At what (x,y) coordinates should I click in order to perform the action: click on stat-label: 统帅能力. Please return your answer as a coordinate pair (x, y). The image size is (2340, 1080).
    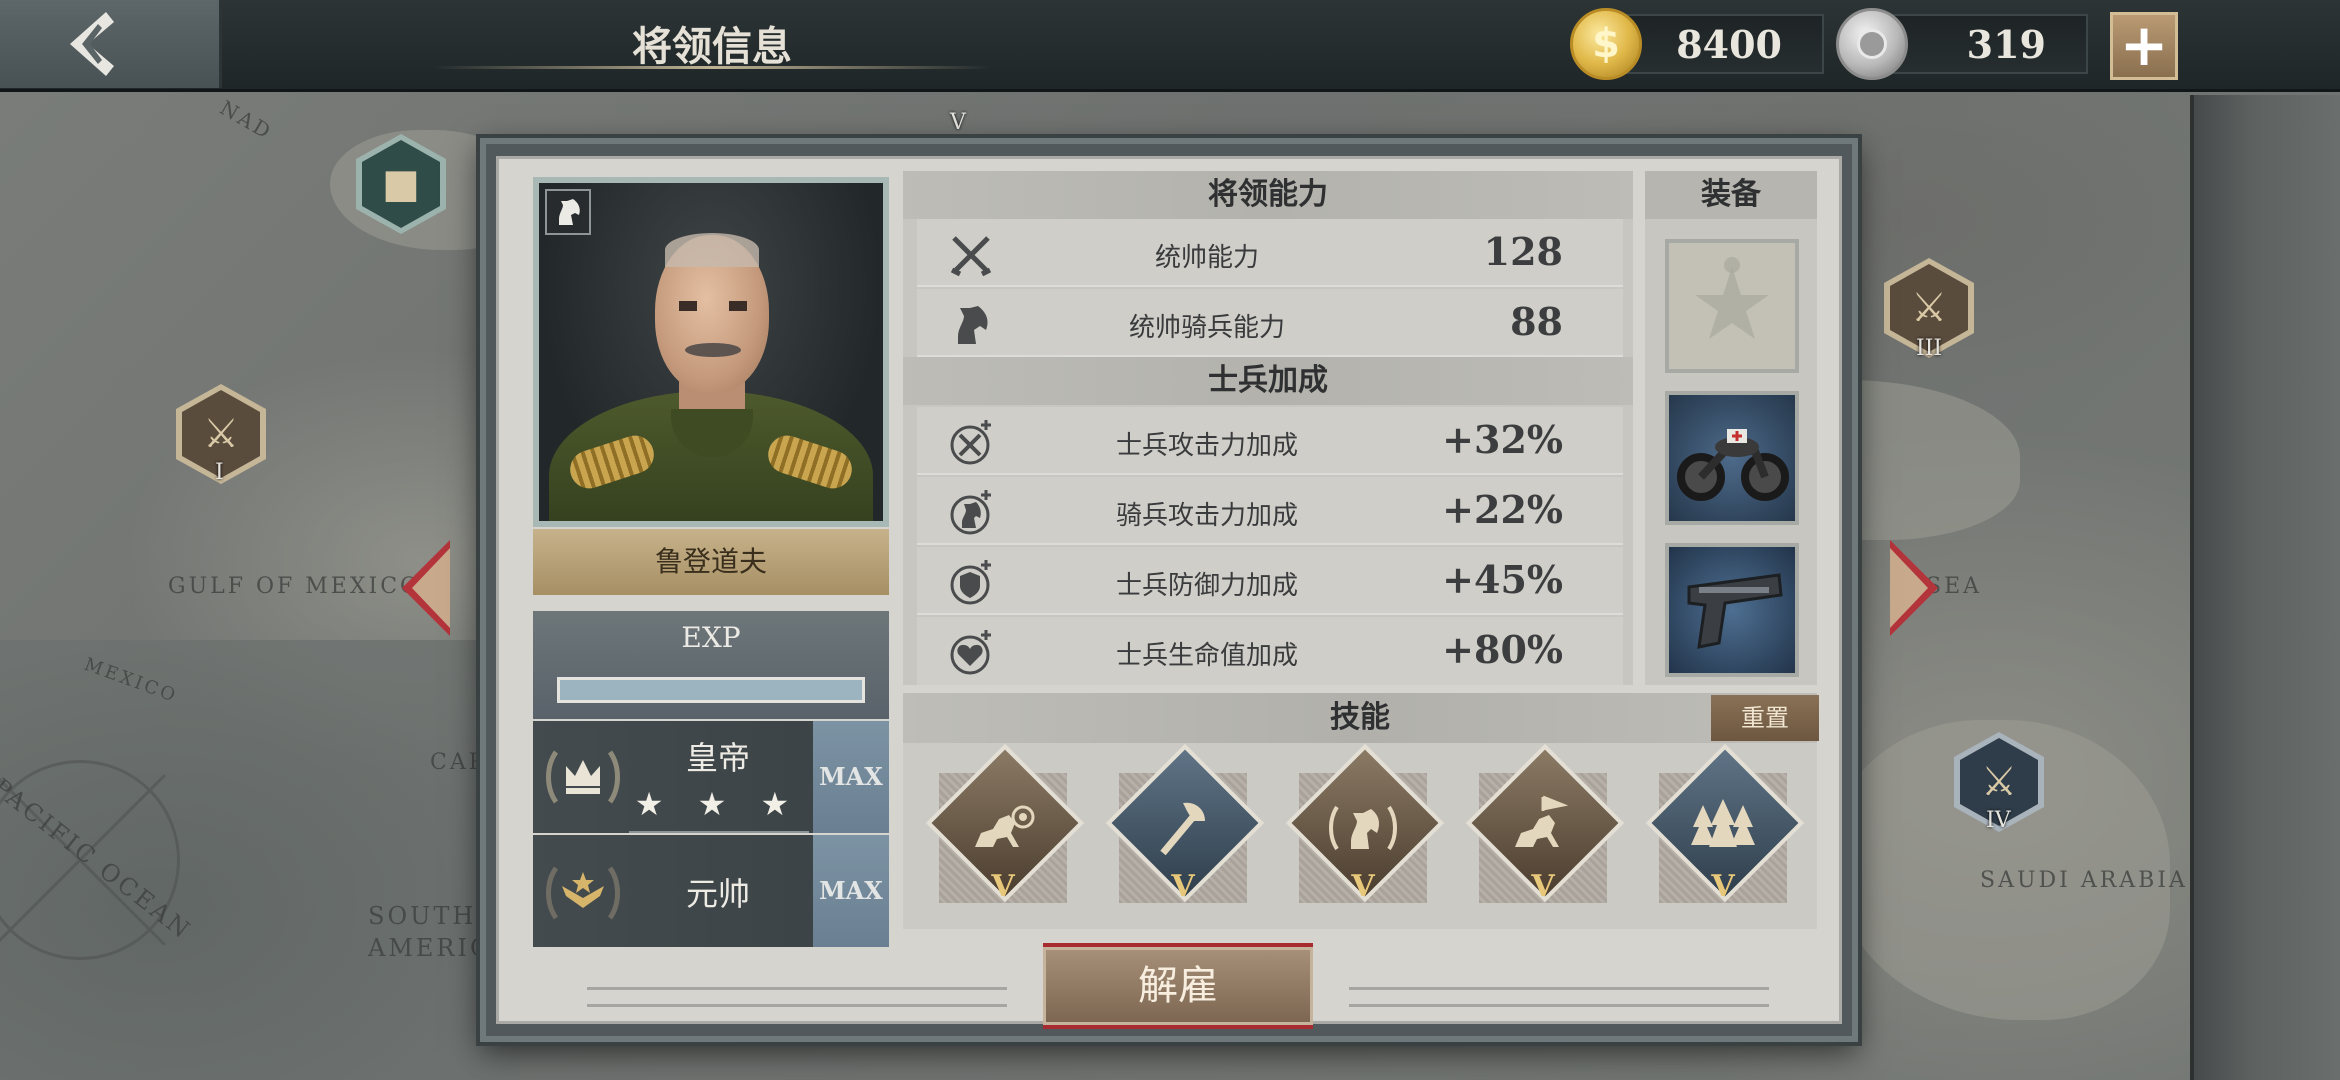
    Looking at the image, I should click on (1206, 258).